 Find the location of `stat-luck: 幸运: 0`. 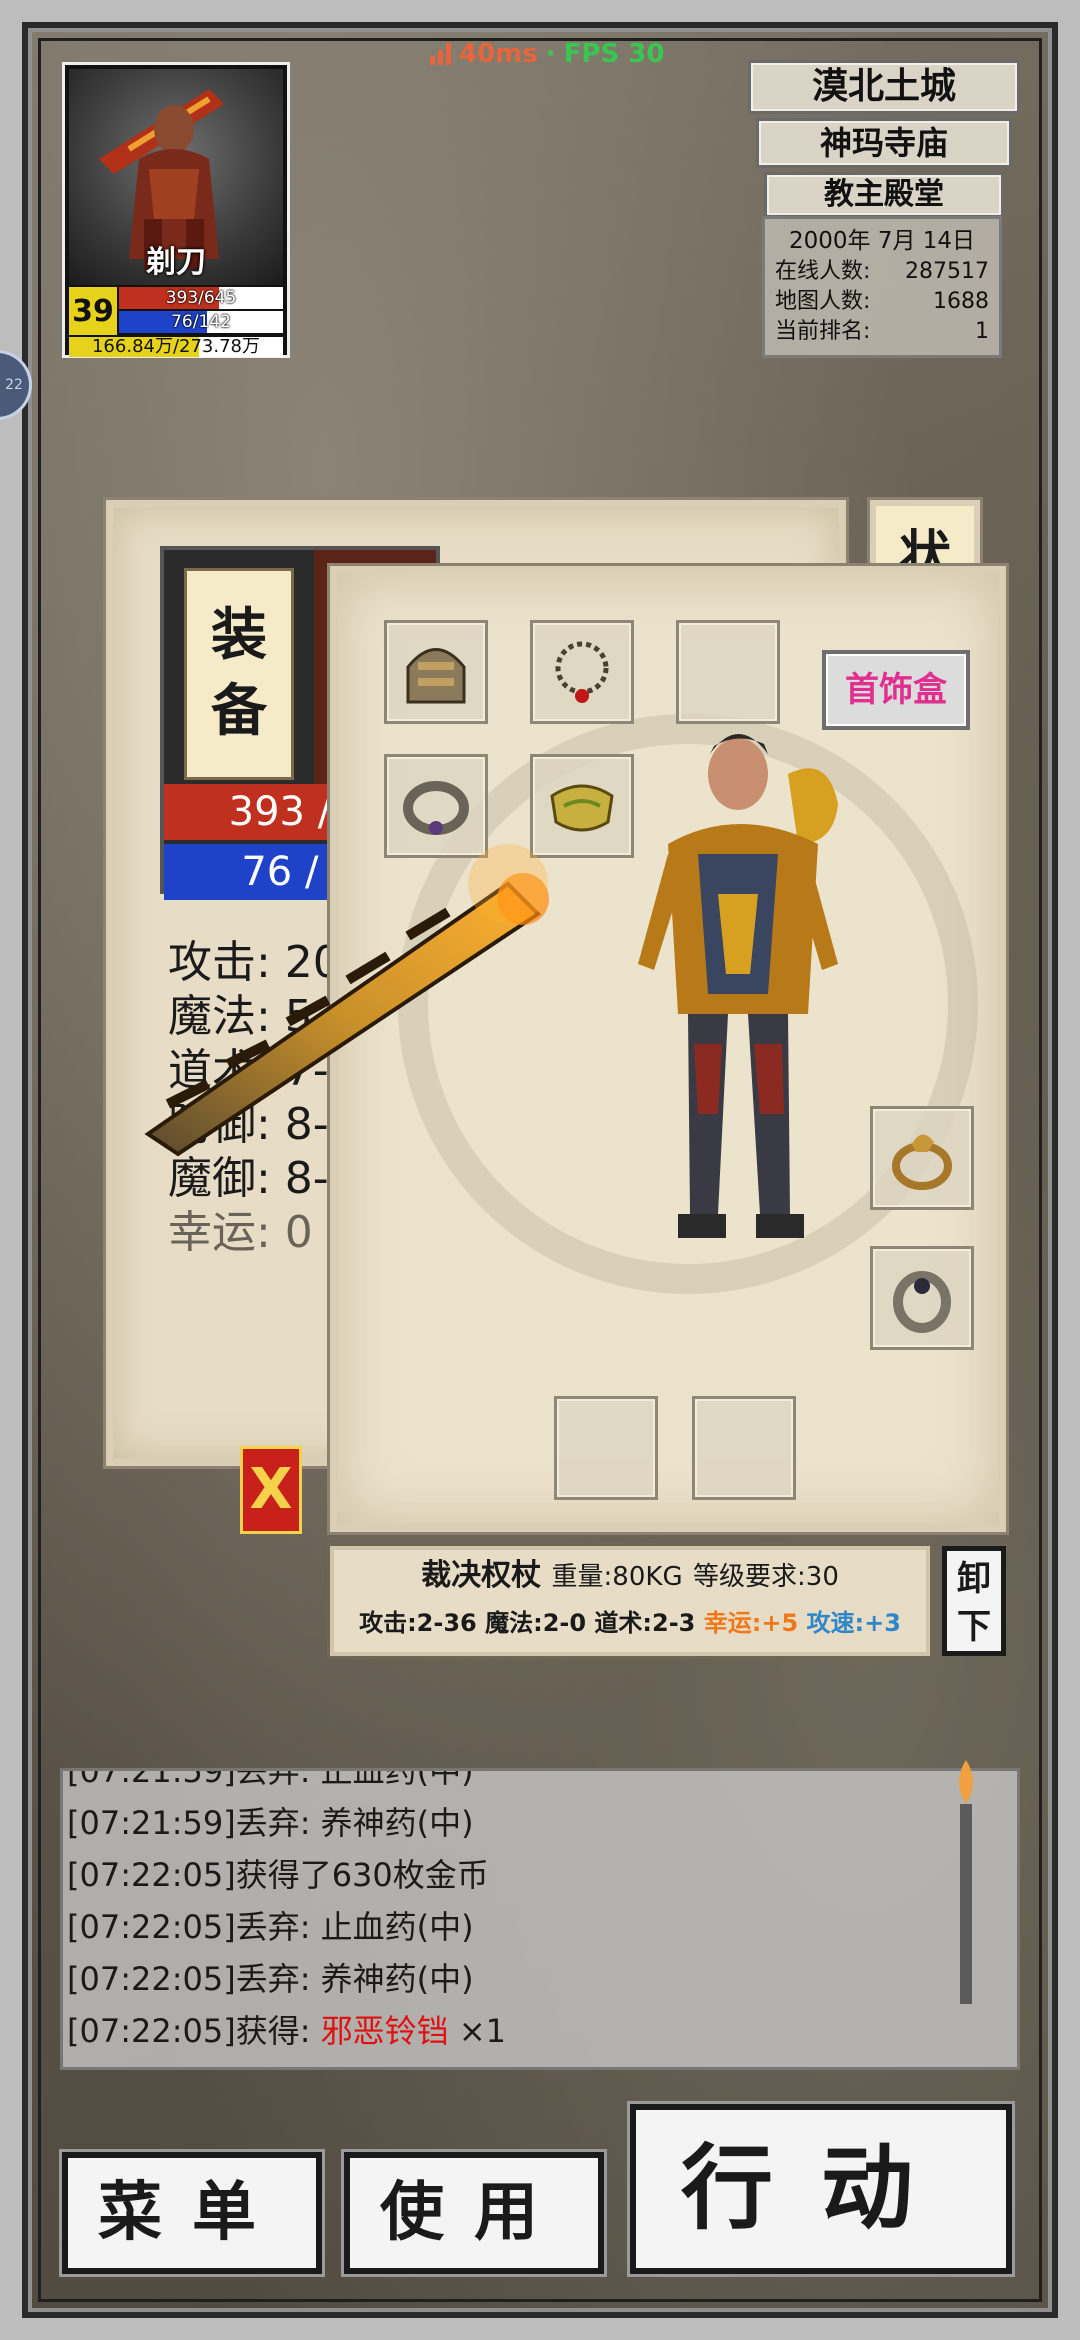

stat-luck: 幸运: 0 is located at coordinates (240, 1232).